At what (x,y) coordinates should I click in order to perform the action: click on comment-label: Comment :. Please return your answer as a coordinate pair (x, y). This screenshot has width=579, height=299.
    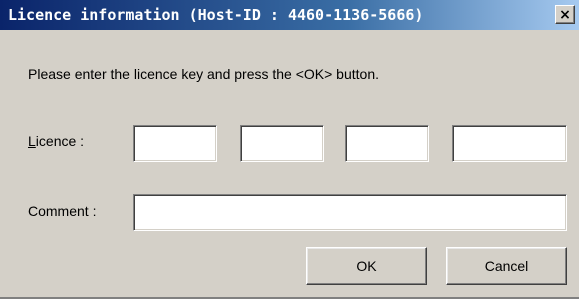
    Looking at the image, I should click on (62, 211).